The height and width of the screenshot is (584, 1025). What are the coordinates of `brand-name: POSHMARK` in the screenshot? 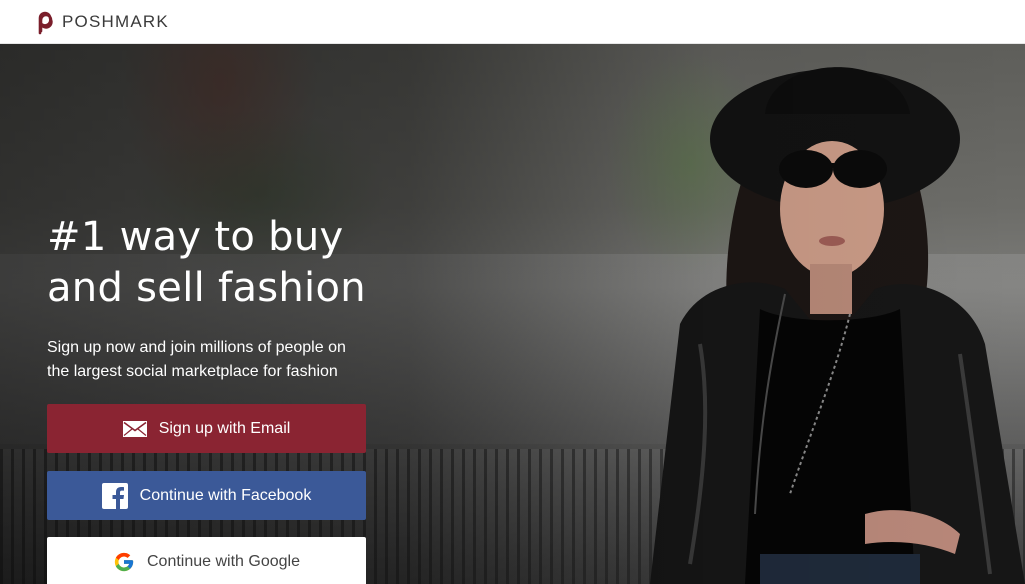 It's located at (115, 21).